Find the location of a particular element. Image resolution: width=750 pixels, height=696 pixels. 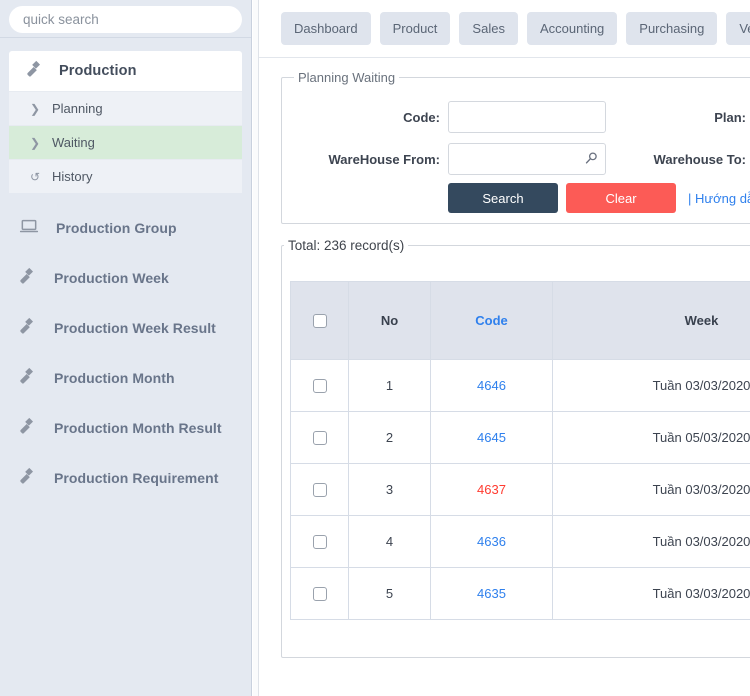

tab-purchasing: Purchasing is located at coordinates (672, 28).